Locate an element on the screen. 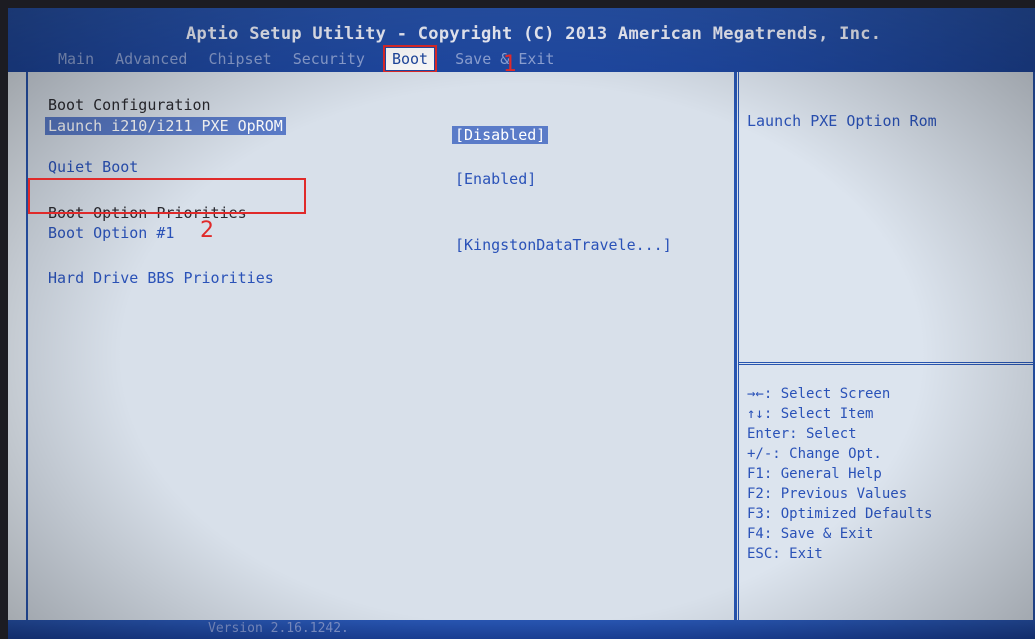  help-divider is located at coordinates (886, 363).